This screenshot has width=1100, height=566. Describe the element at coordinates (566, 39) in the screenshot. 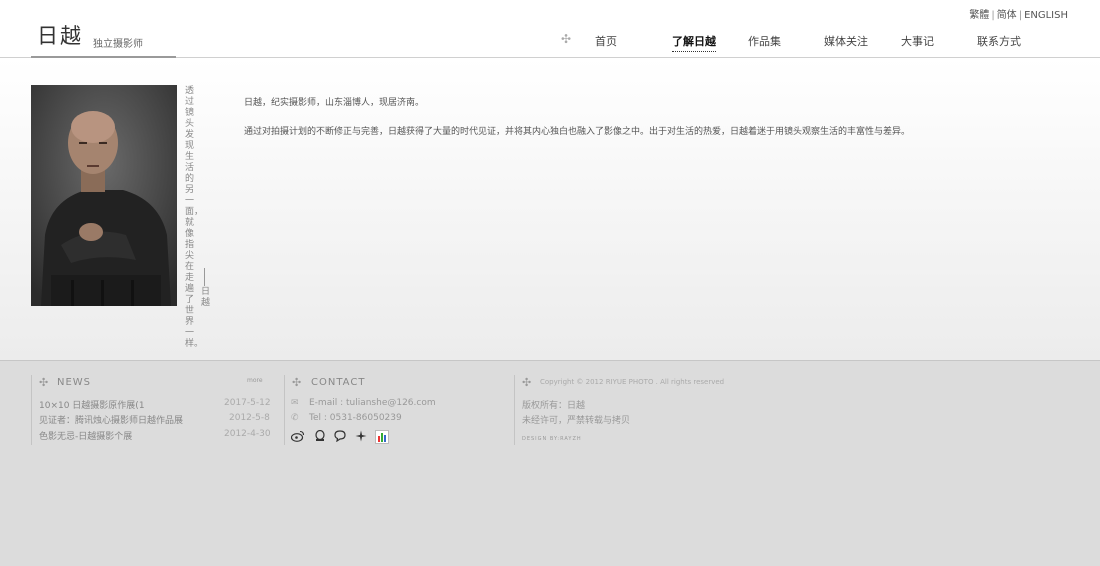

I see `nav-star-icon: ✣` at that location.